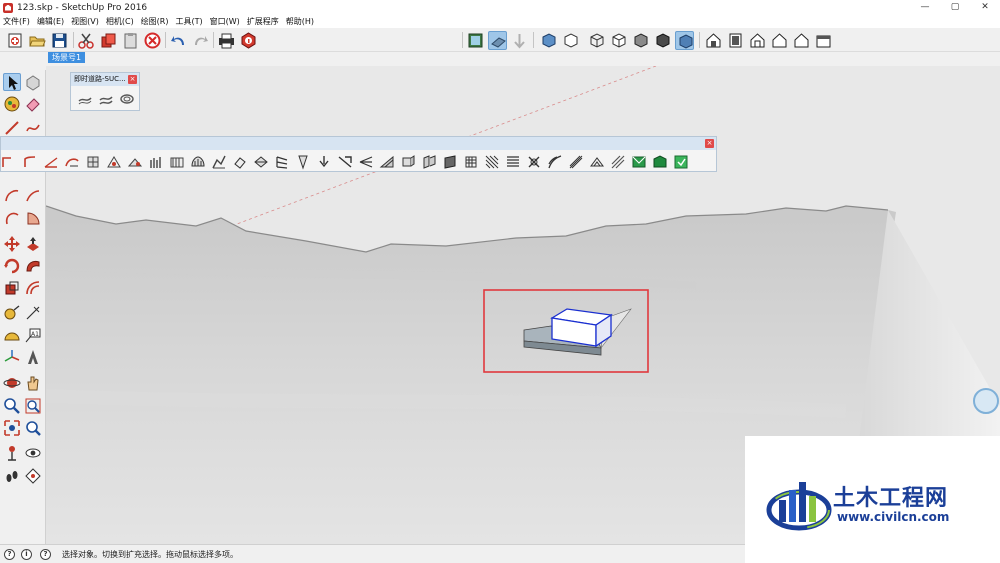  What do you see at coordinates (735, 40) in the screenshot?
I see `top-view-icon` at bounding box center [735, 40].